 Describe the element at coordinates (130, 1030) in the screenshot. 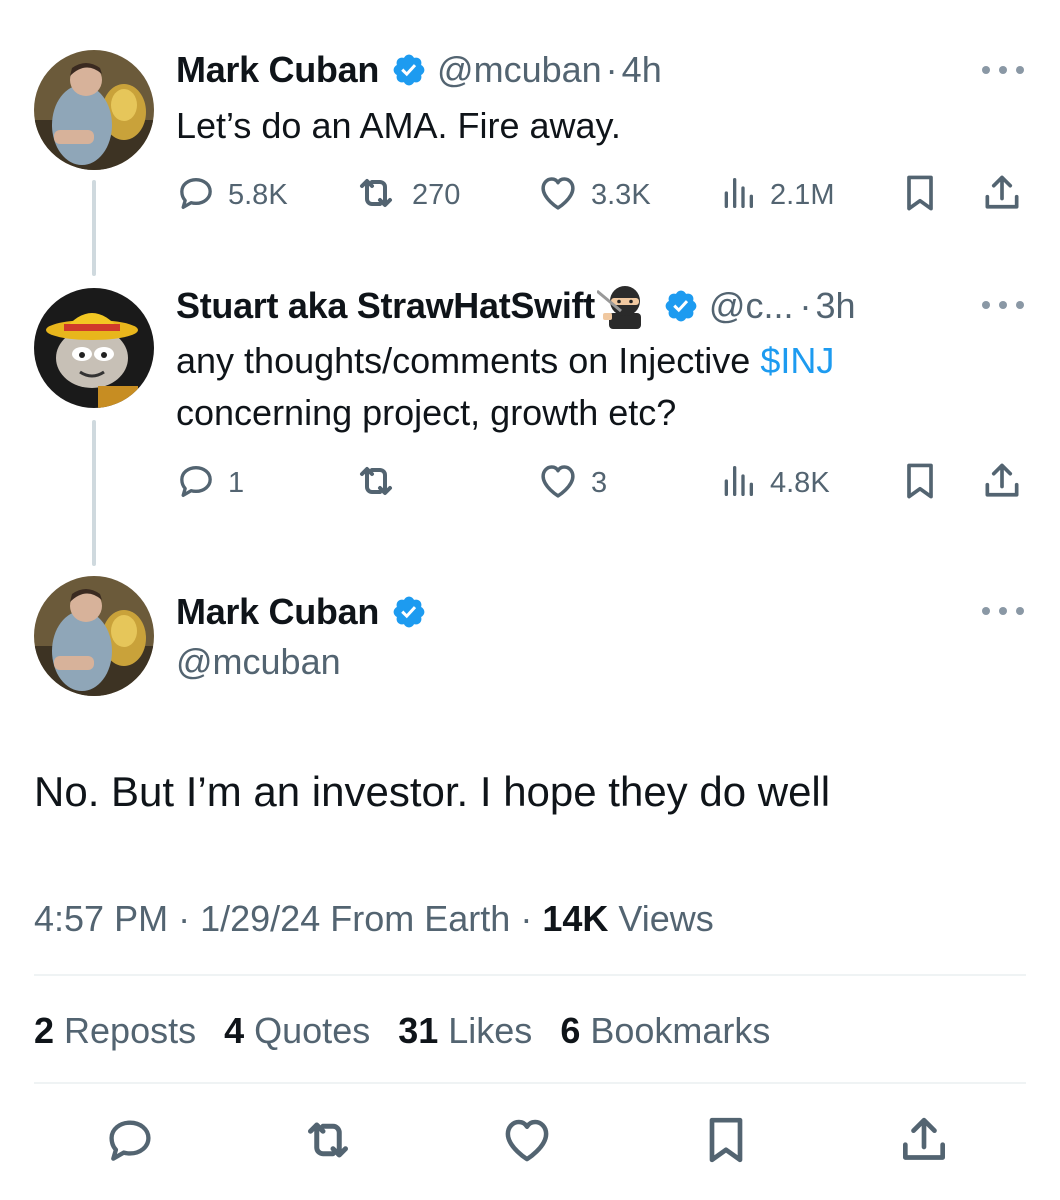

I see `reposts-label: Reposts` at that location.